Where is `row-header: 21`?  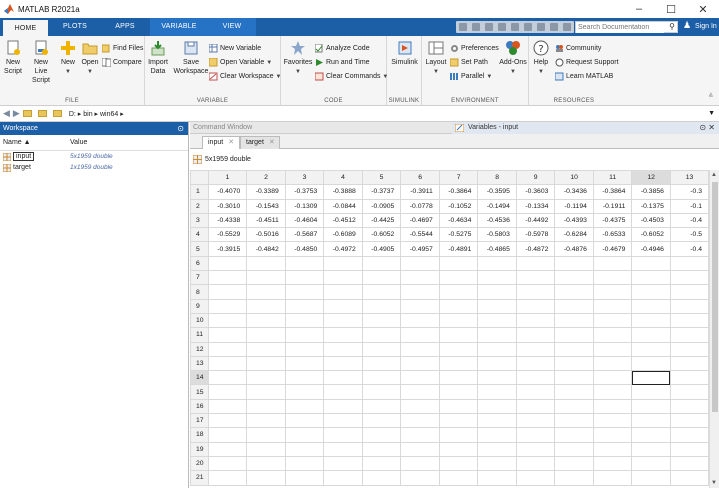
row-header: 21 is located at coordinates (199, 478).